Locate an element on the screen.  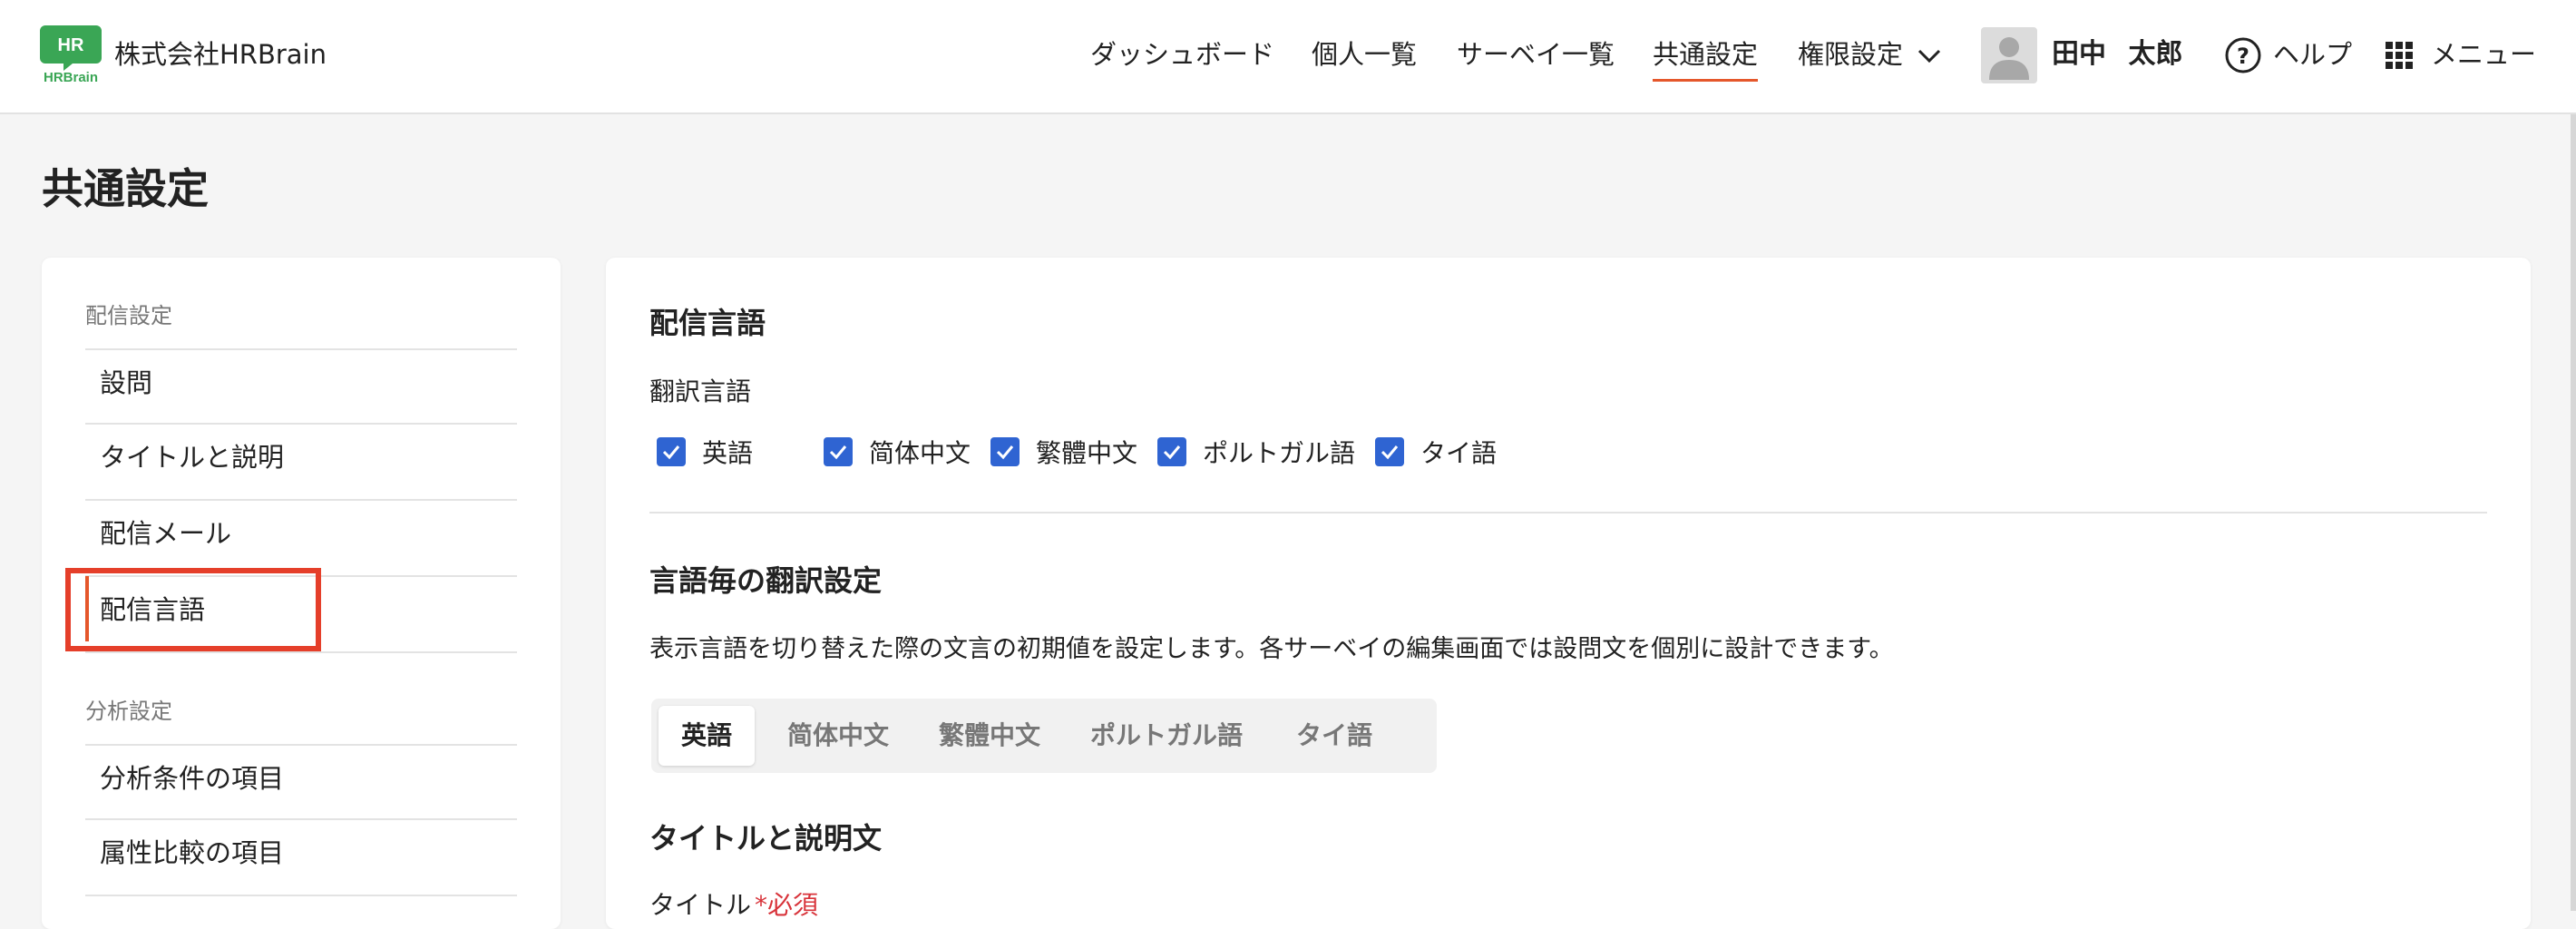
section-divider is located at coordinates (1568, 512).